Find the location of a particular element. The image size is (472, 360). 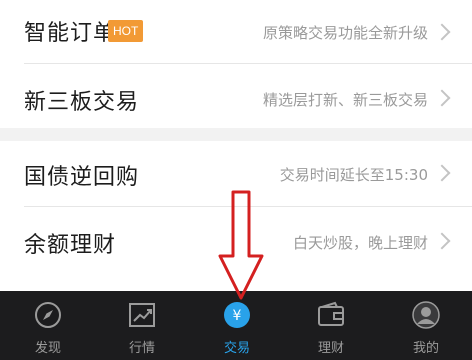

tab-label: 行情 is located at coordinates (141, 348).